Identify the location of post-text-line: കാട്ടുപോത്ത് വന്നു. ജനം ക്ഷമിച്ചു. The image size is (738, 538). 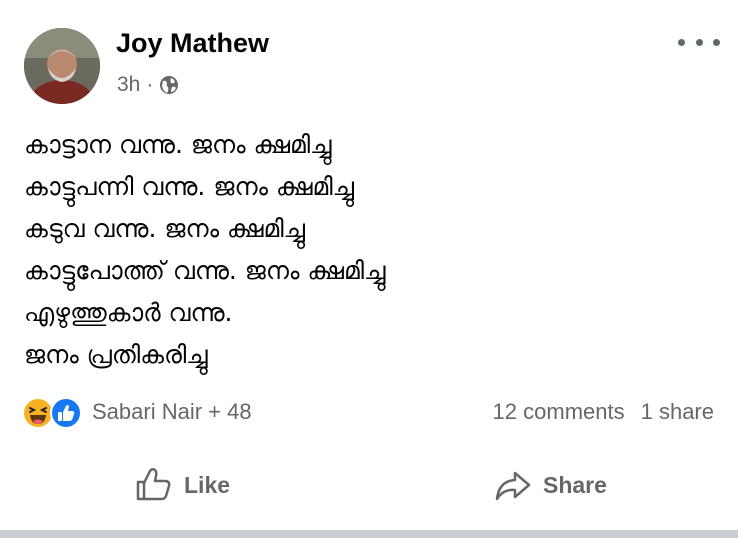
(205, 270).